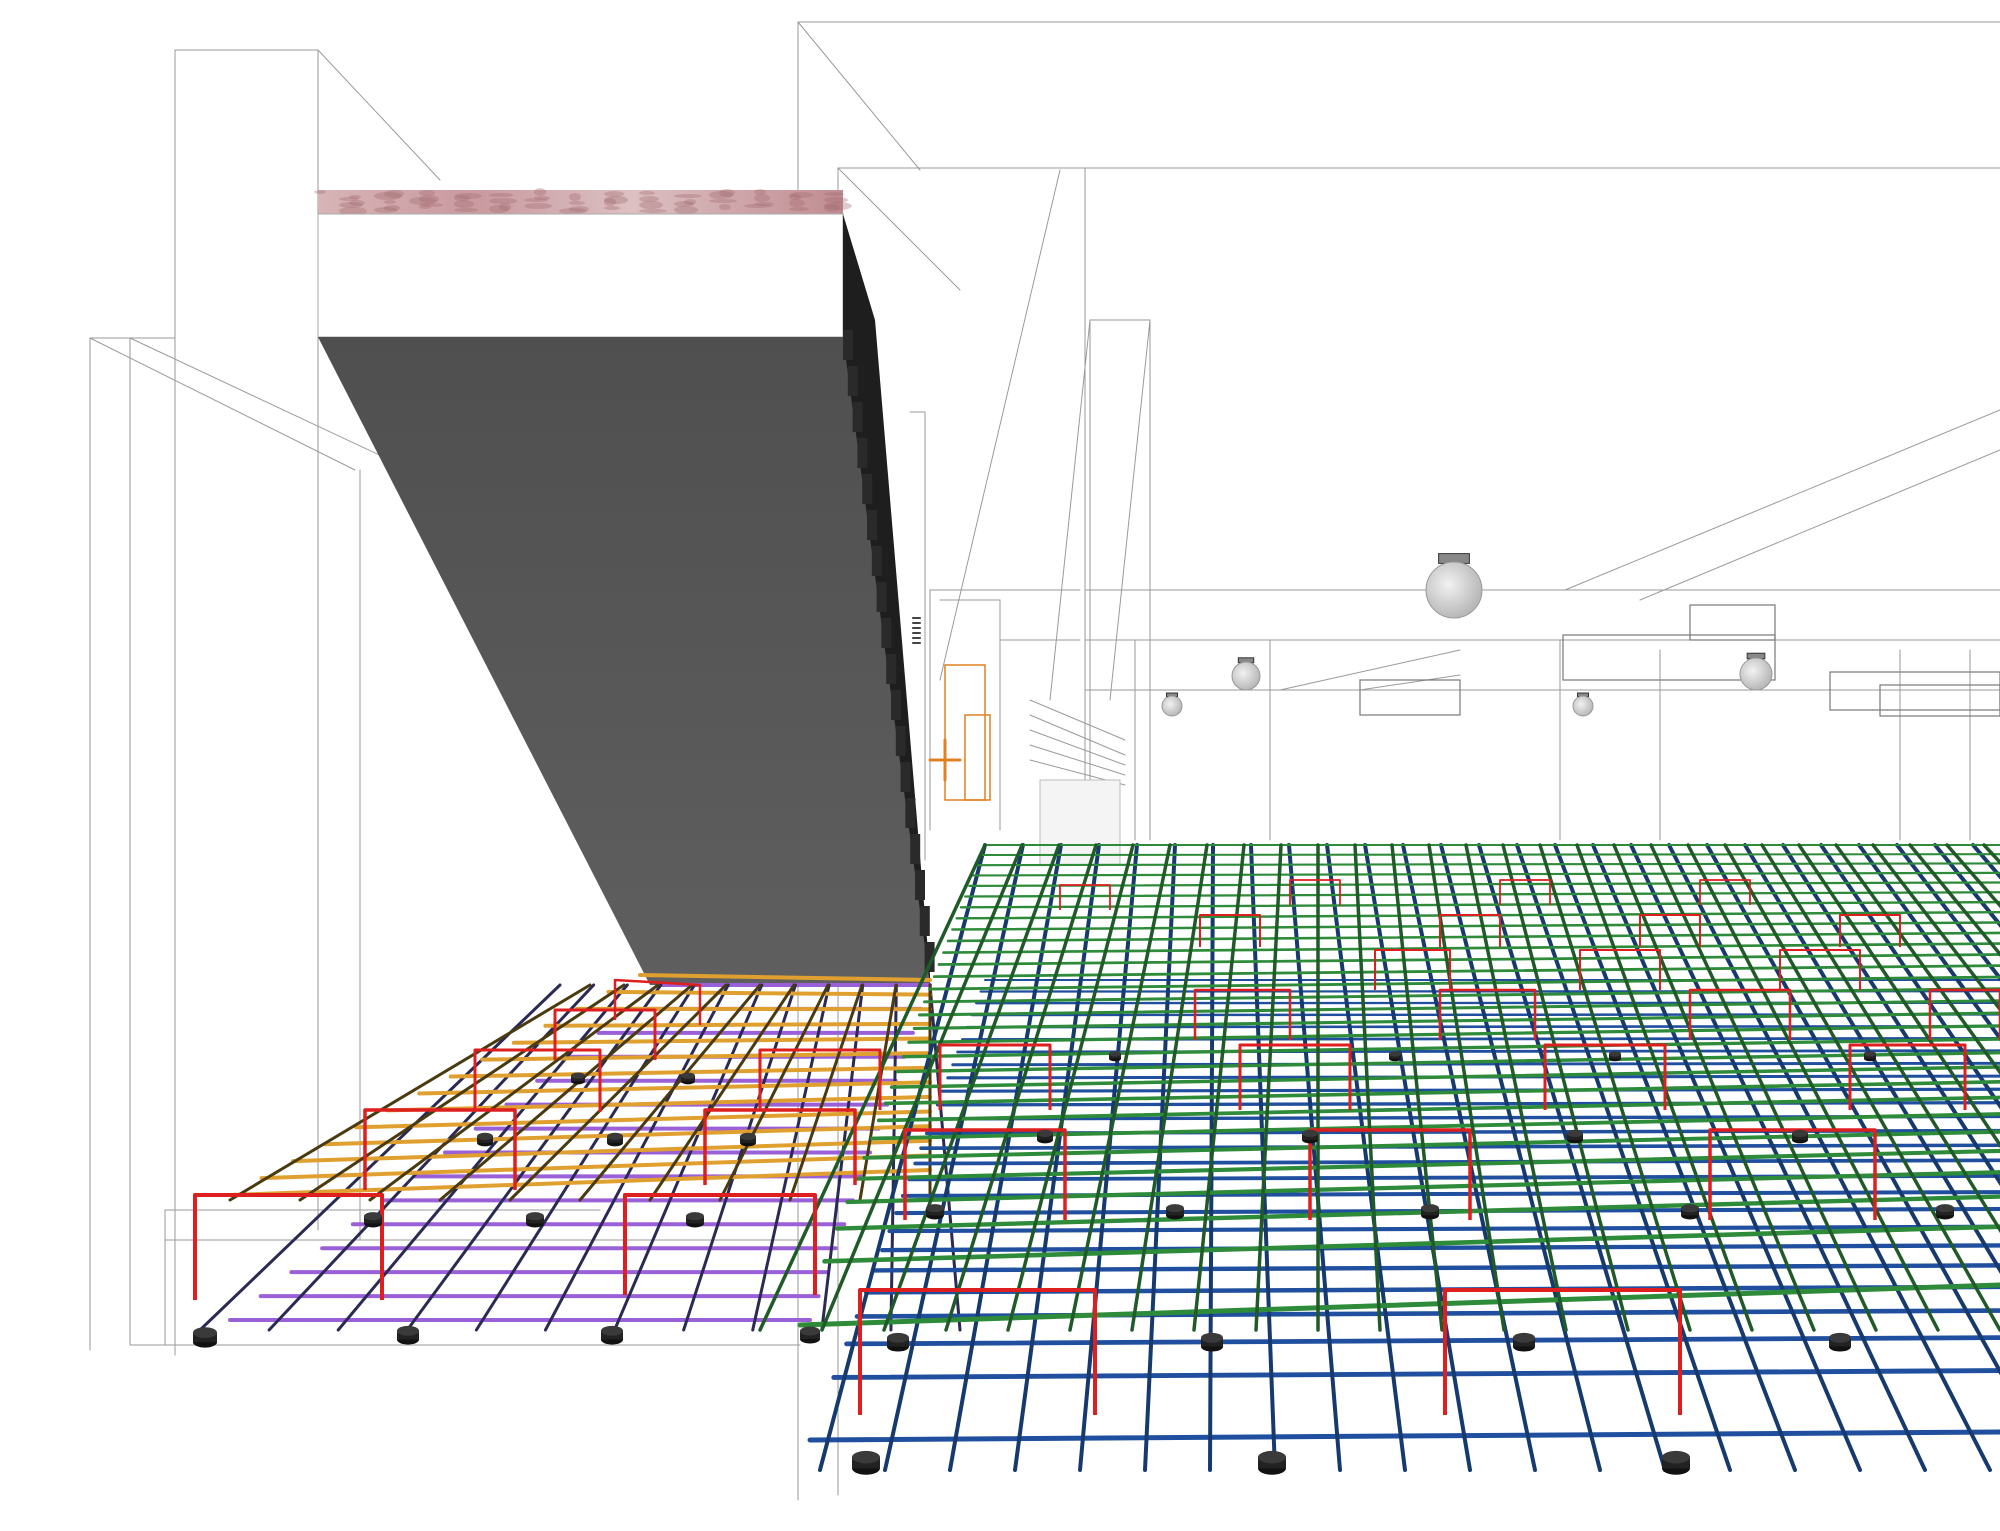  I want to click on beam-front, so click(624, 661).